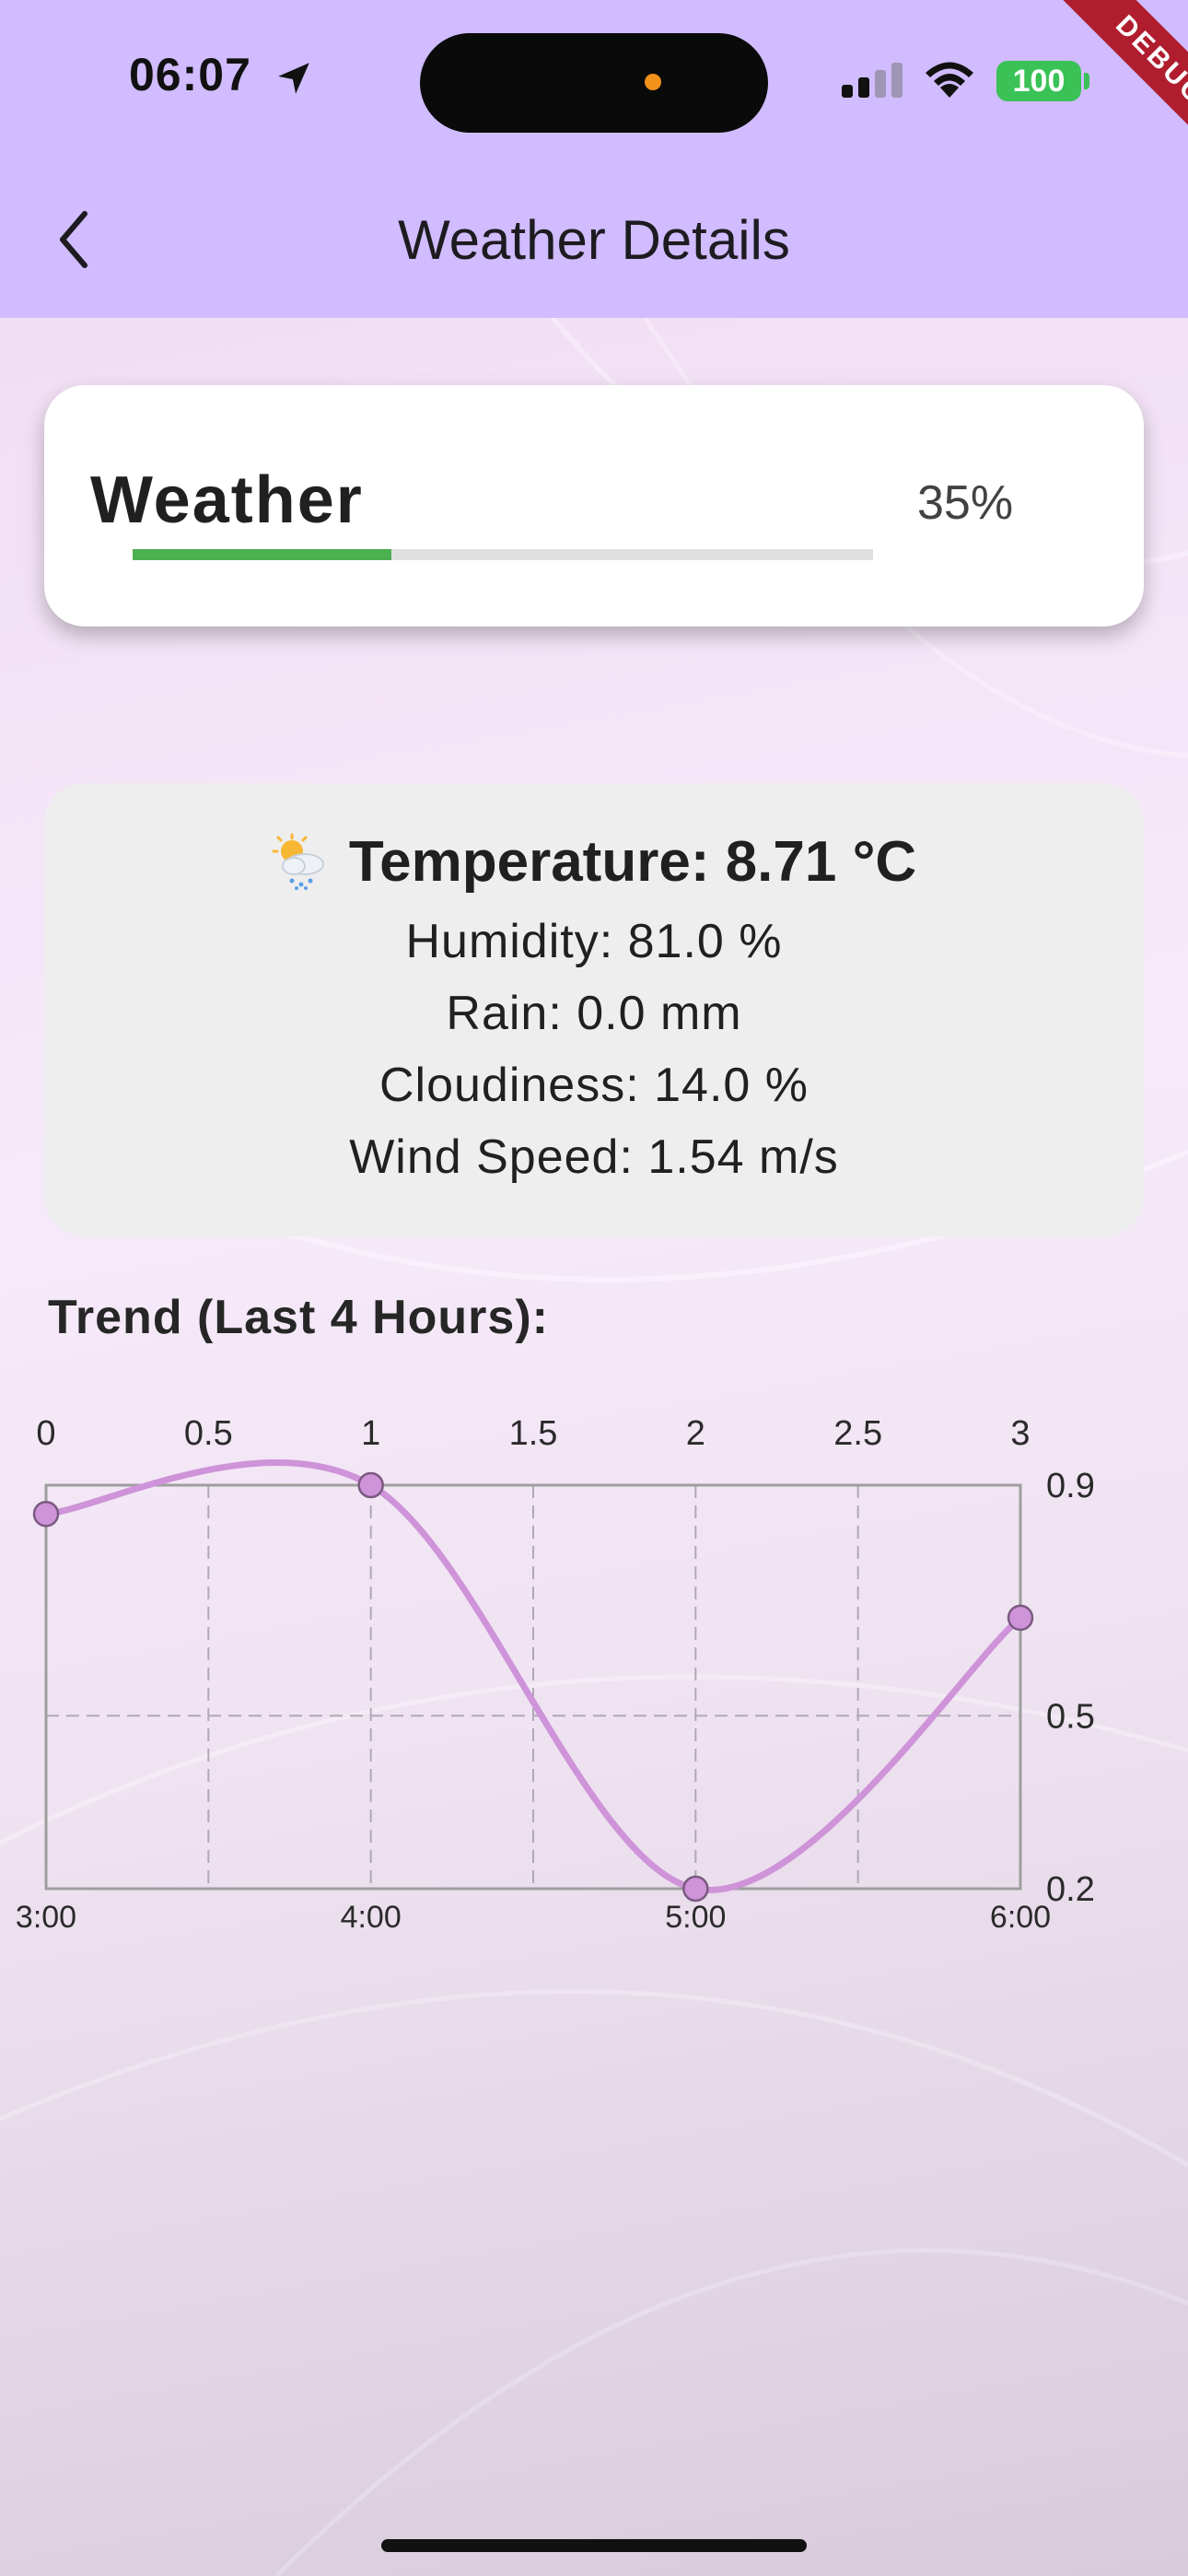  I want to click on sun-cloud-rain-icon, so click(298, 861).